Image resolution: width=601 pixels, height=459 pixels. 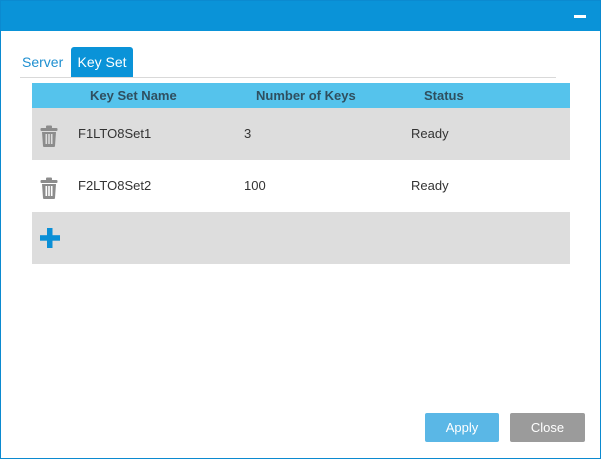 What do you see at coordinates (133, 95) in the screenshot?
I see `column-header-key-set-name: Key Set Name` at bounding box center [133, 95].